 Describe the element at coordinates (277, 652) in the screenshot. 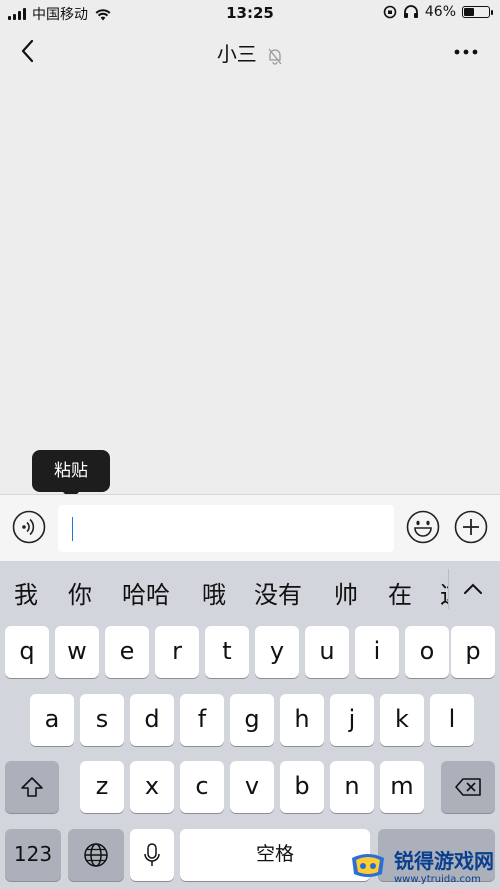

I see `key-y: y` at that location.